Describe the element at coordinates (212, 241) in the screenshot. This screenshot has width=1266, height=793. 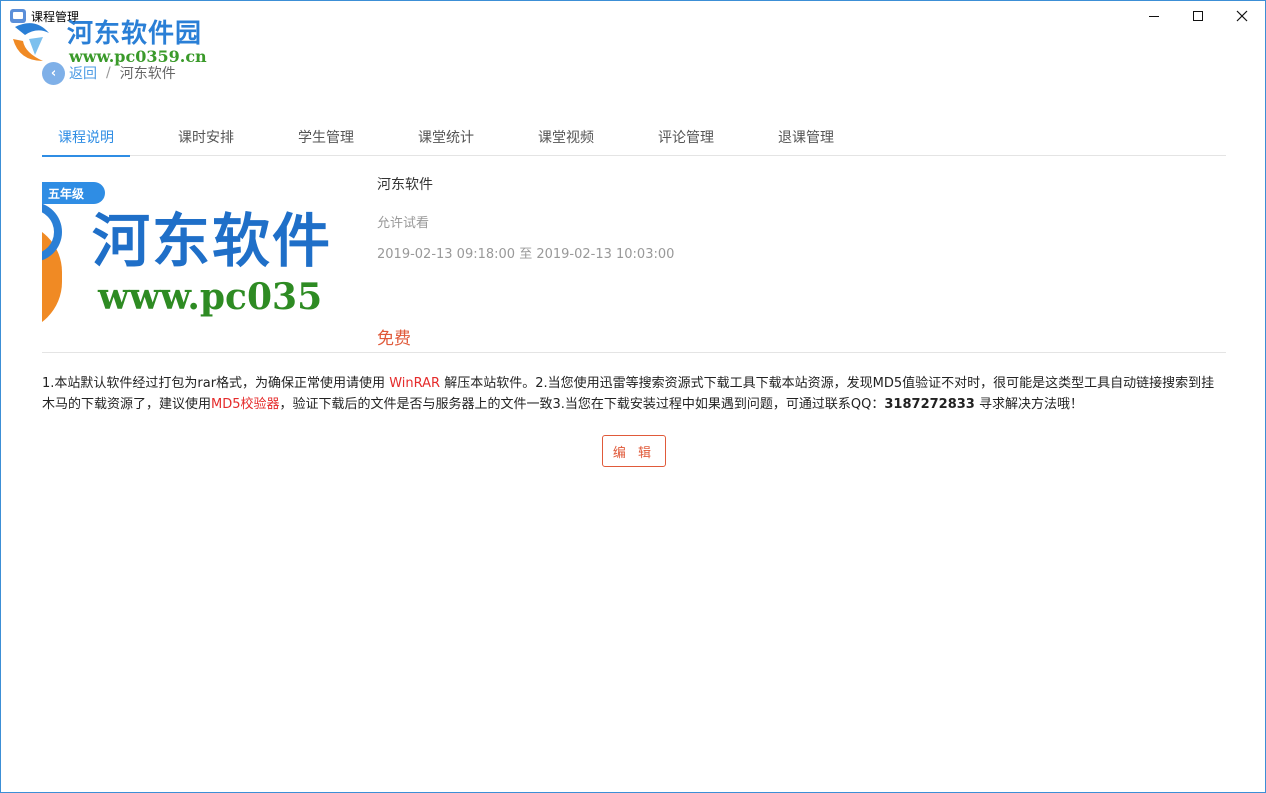
I see `cover-text: 河东软件` at that location.